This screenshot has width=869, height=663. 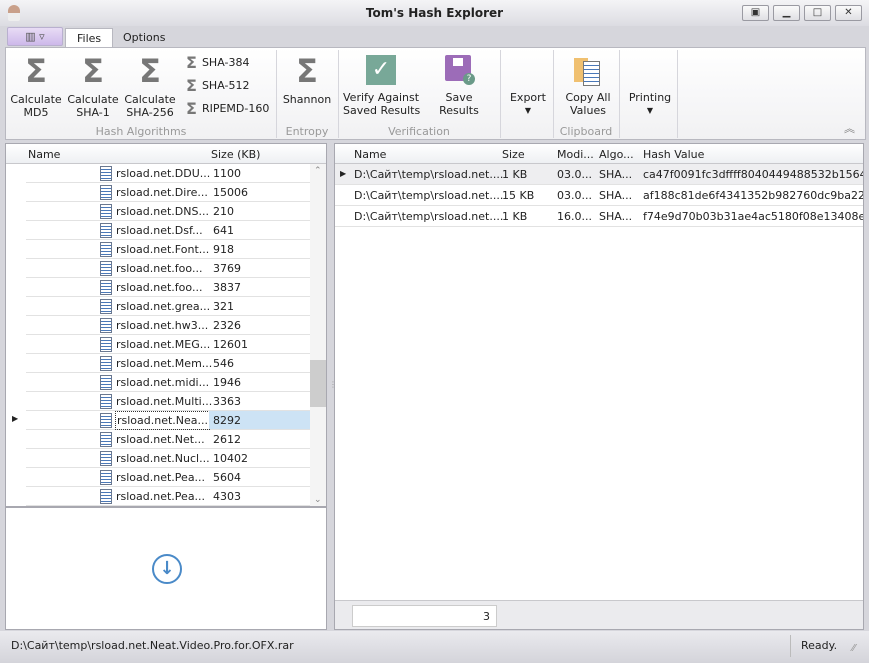 What do you see at coordinates (168, 230) in the screenshot?
I see `file-row: rsload.net.Dsf... 641` at bounding box center [168, 230].